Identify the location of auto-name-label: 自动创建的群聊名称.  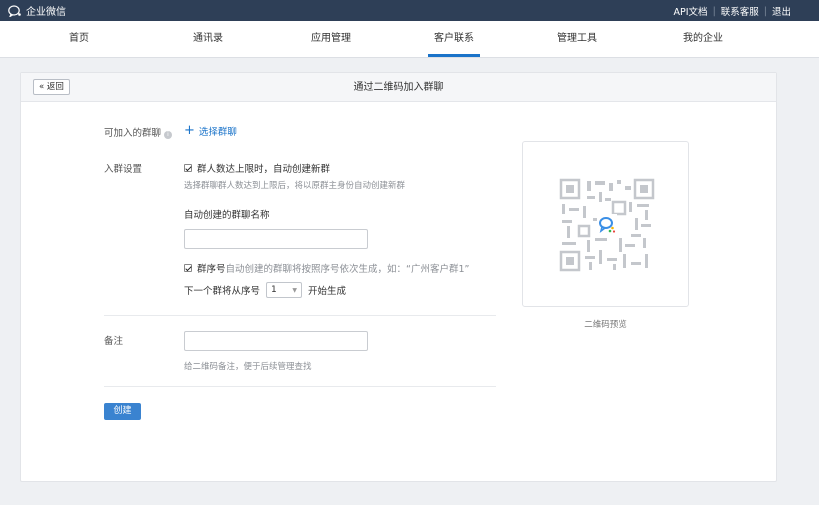
(227, 215).